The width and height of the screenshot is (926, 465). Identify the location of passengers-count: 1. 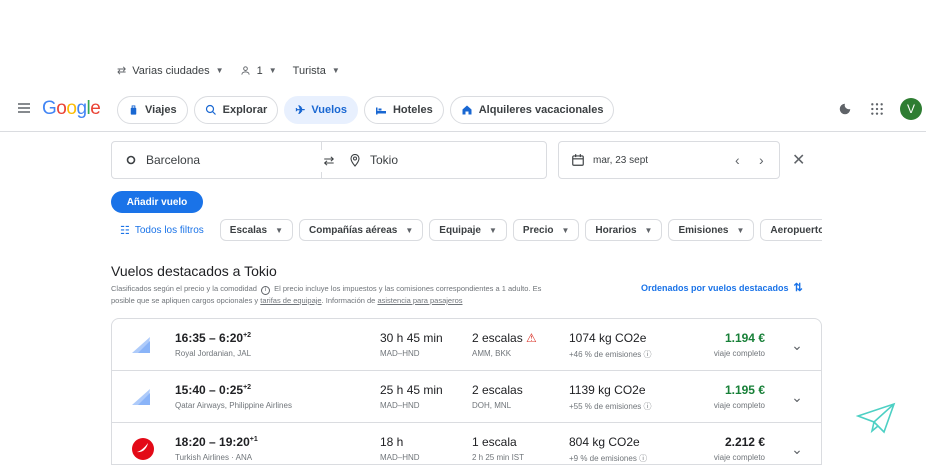
(259, 70).